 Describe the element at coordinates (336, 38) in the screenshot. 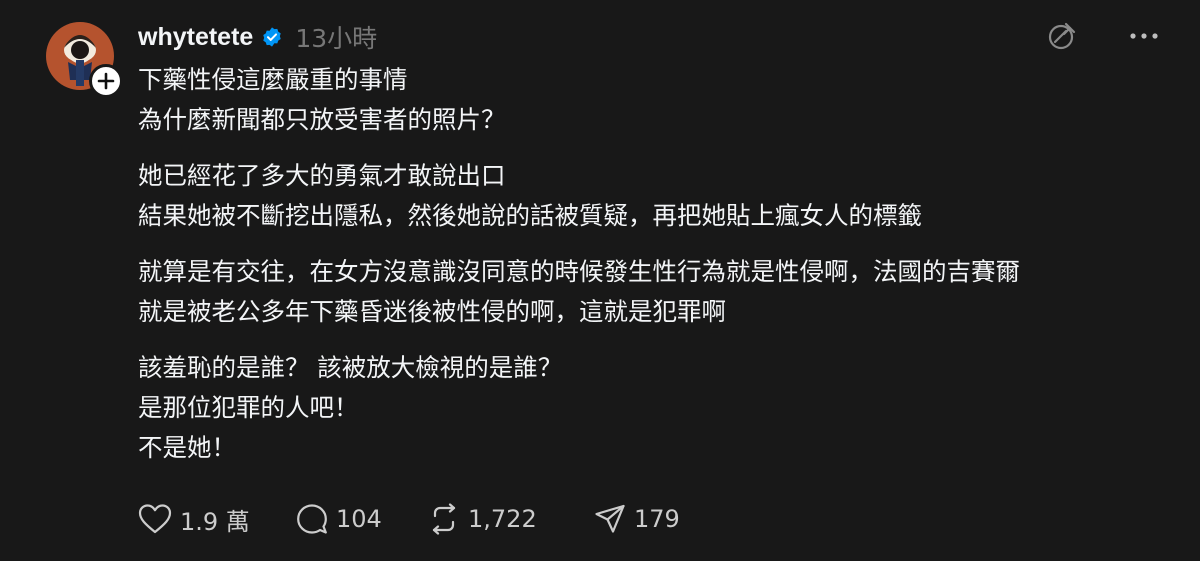

I see `post-timestamp: 13小時` at that location.